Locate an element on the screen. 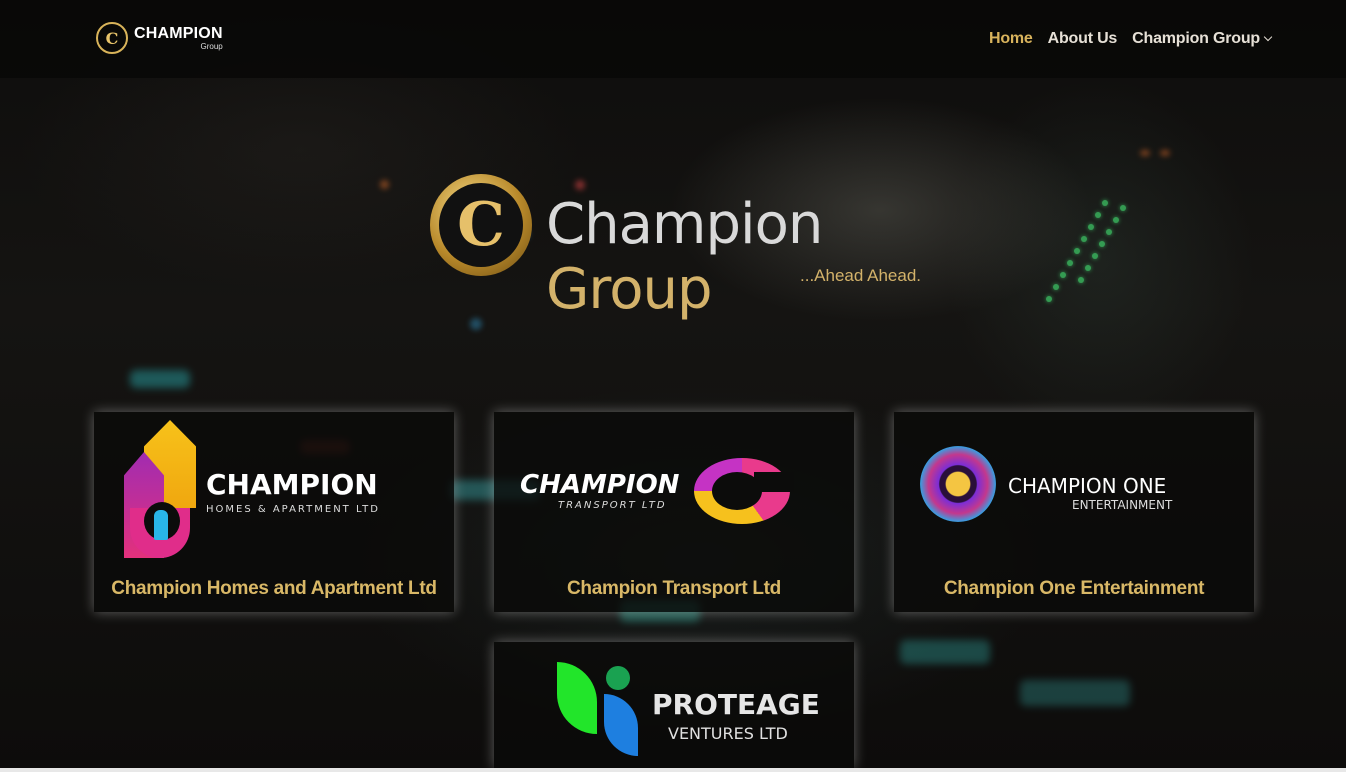 This screenshot has height=772, width=1346. scroll-edge-strip is located at coordinates (673, 770).